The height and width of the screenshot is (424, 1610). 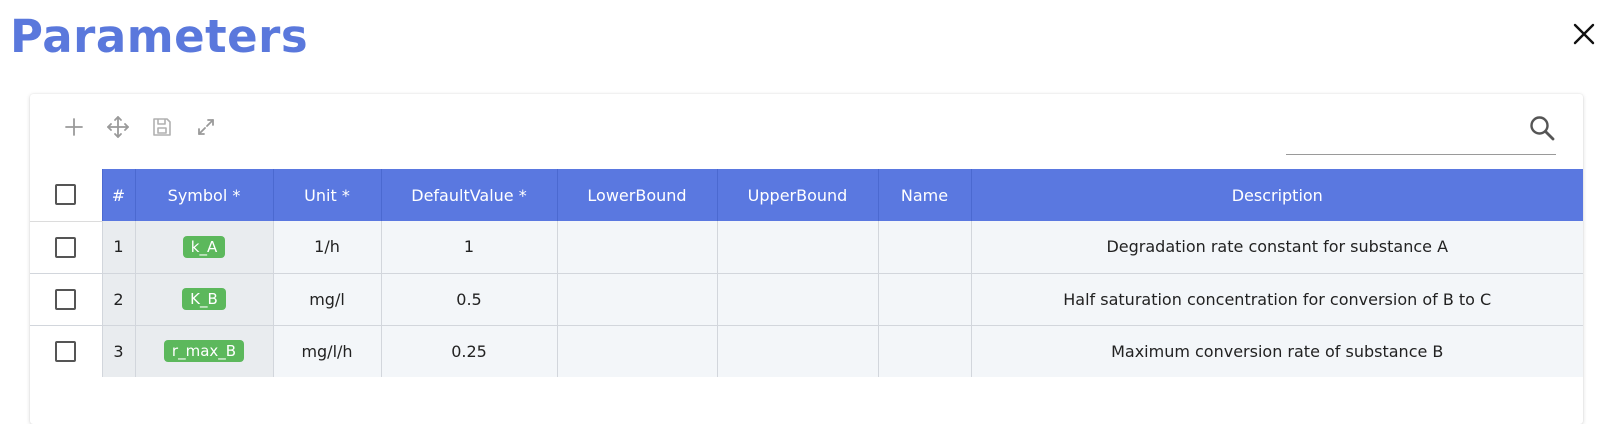 I want to click on symbol-cell: K_B, so click(x=203, y=299).